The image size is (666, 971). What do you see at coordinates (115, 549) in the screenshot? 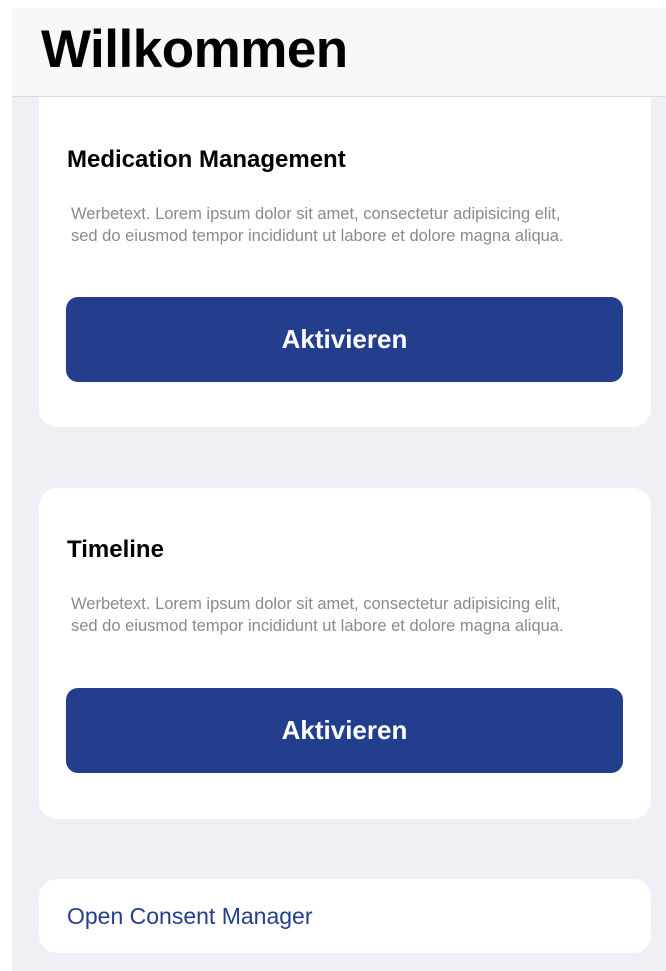
I see `card-title: Timeline` at bounding box center [115, 549].